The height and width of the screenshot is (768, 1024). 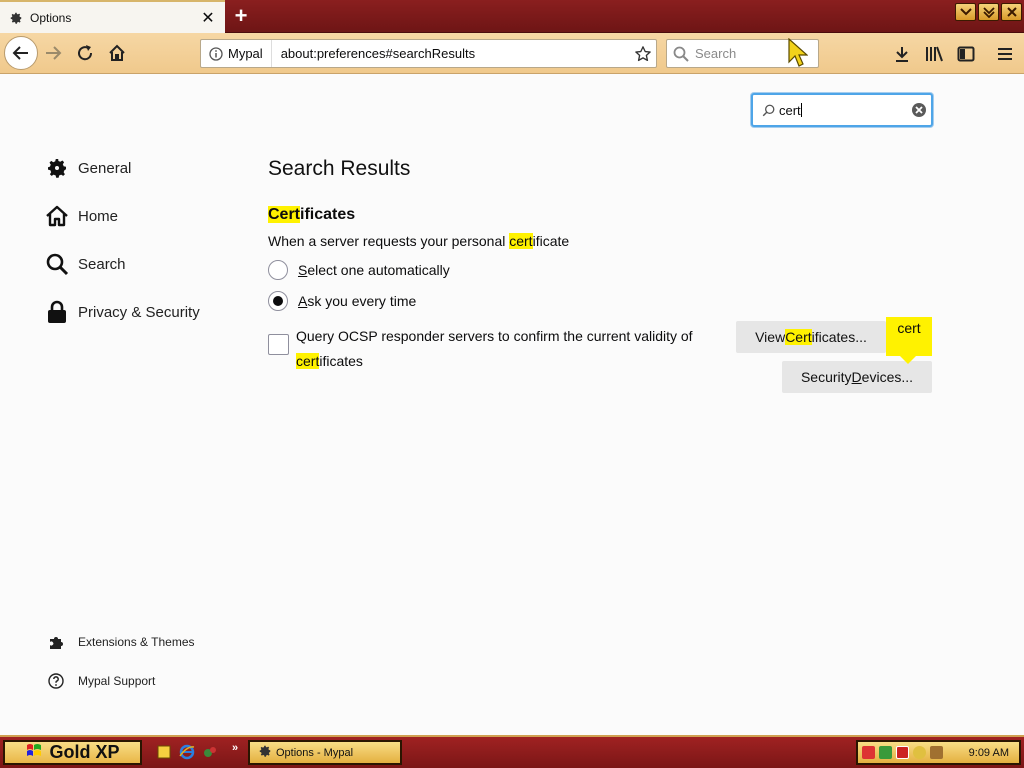 I want to click on category-search: Search, so click(x=85, y=264).